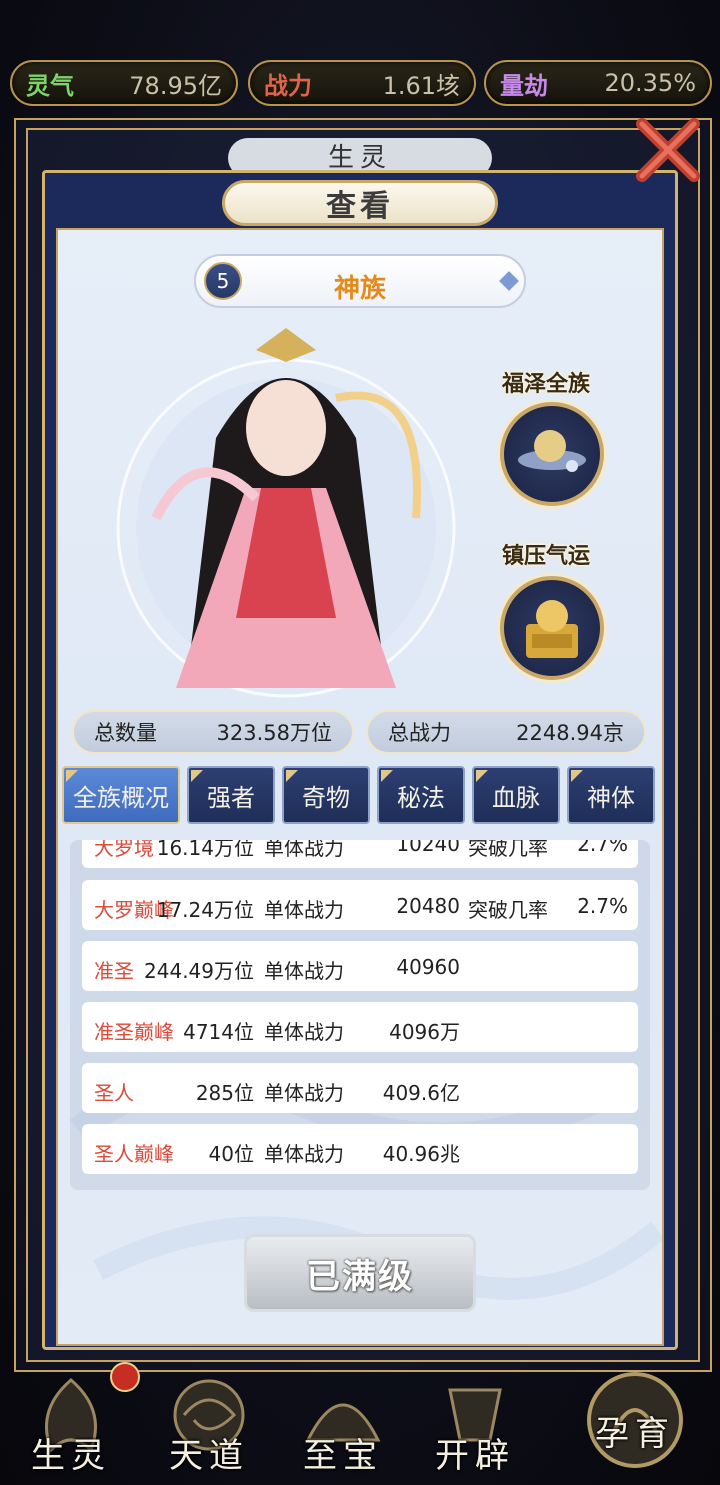  I want to click on total-count-label: 总数量, so click(125, 733).